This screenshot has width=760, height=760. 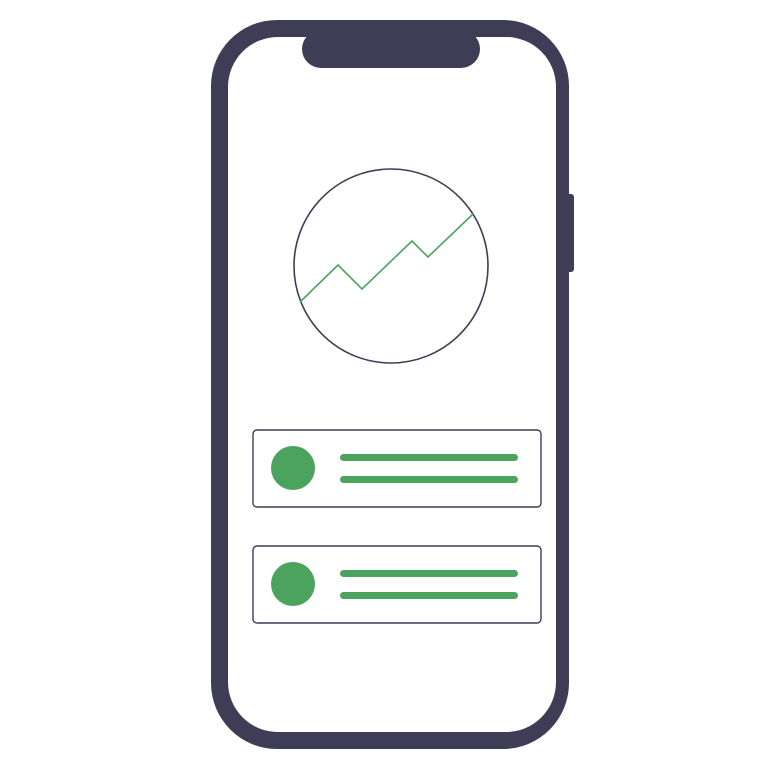 I want to click on phone-notch, so click(x=391, y=49).